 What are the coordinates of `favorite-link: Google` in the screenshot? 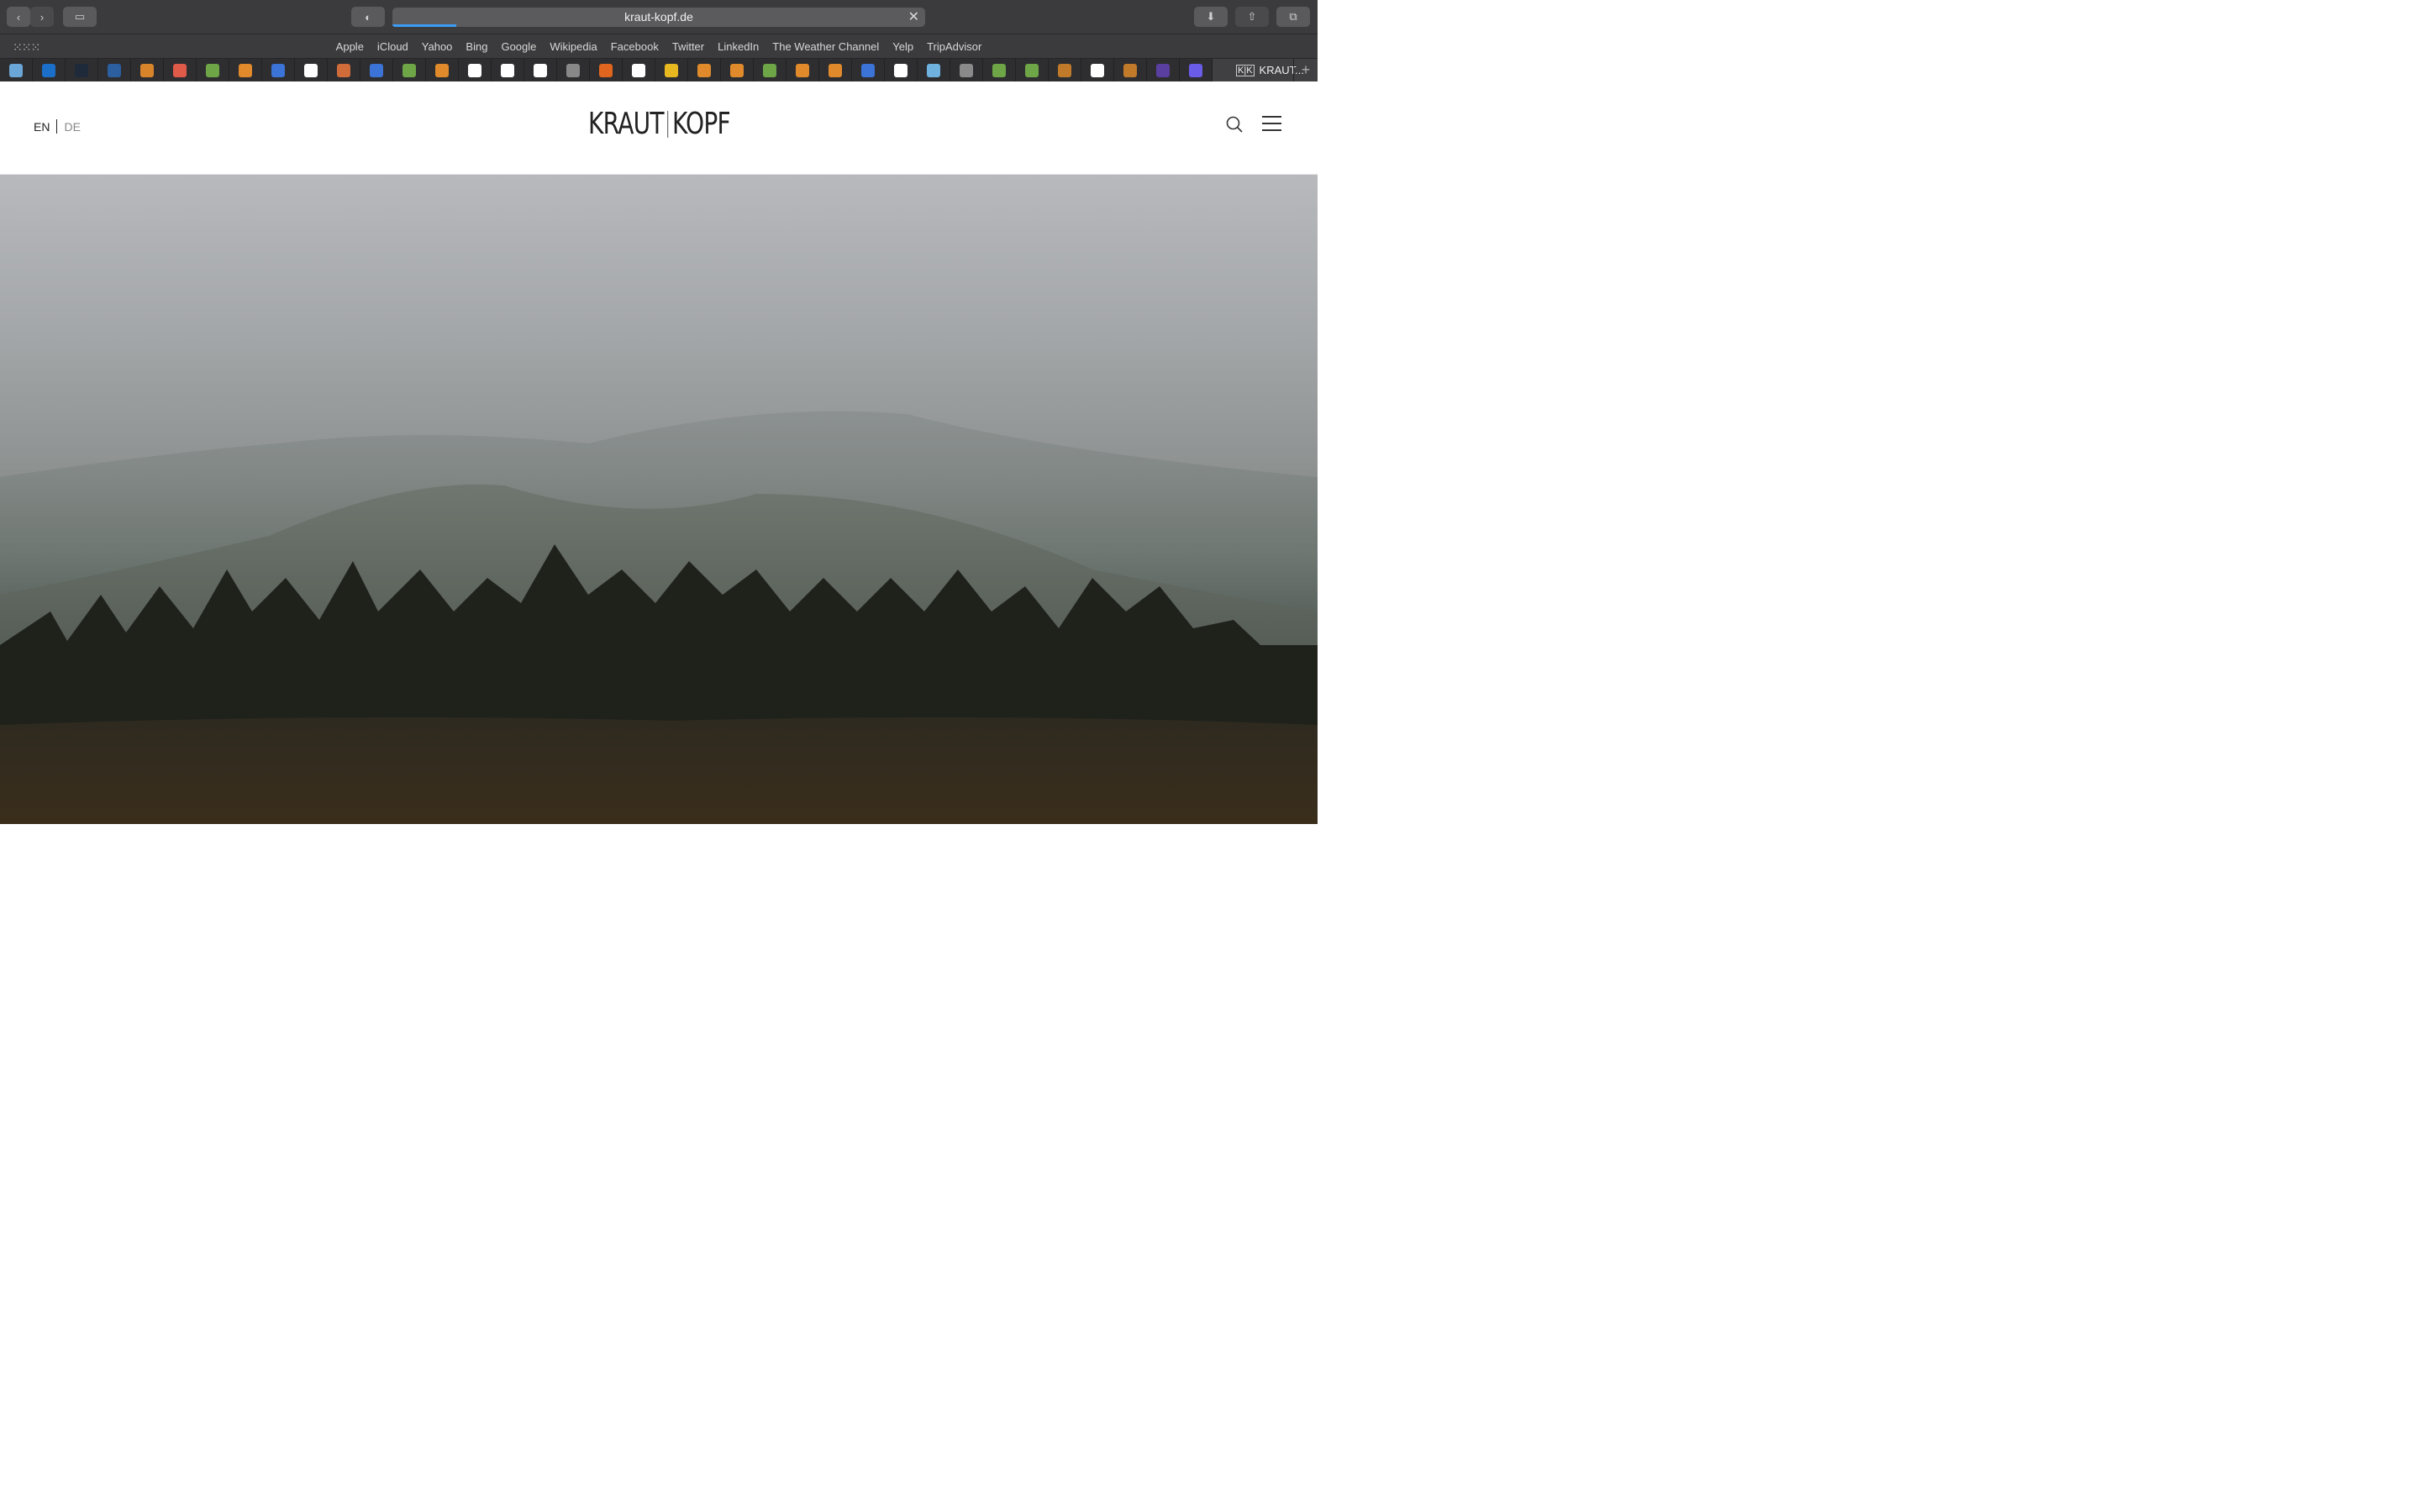 It's located at (518, 46).